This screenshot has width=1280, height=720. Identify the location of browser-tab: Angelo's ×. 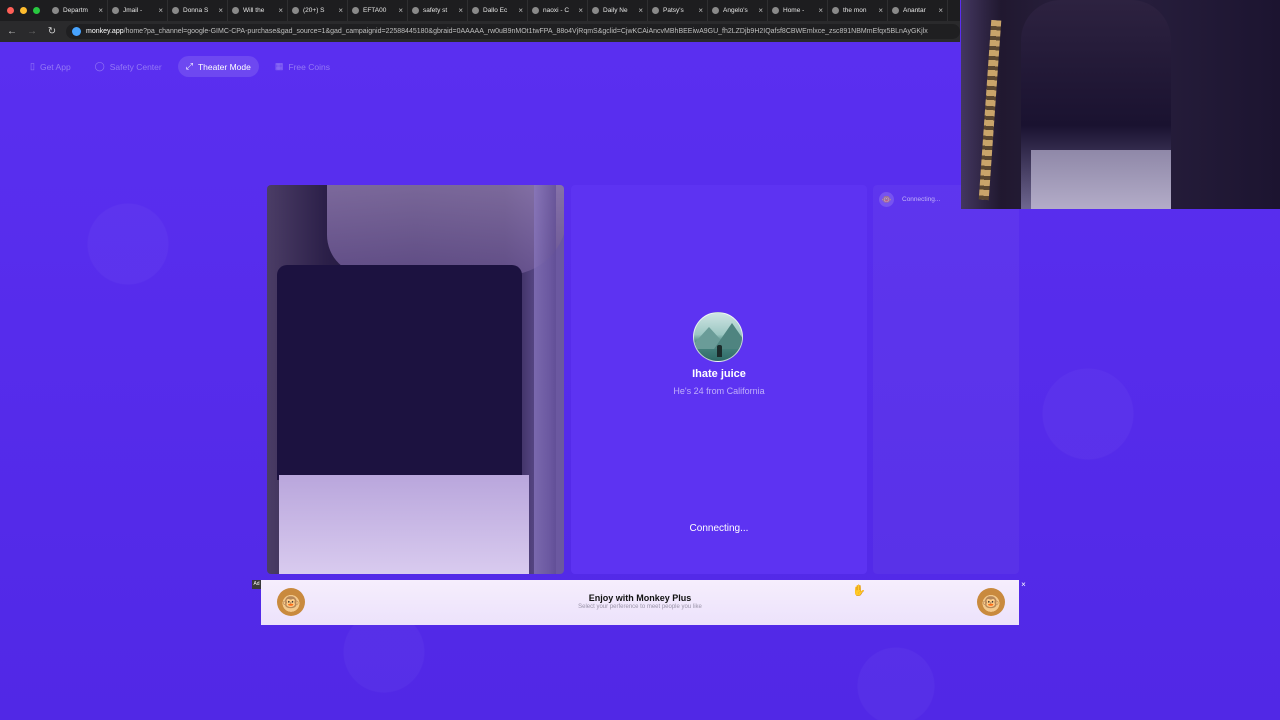
(738, 10).